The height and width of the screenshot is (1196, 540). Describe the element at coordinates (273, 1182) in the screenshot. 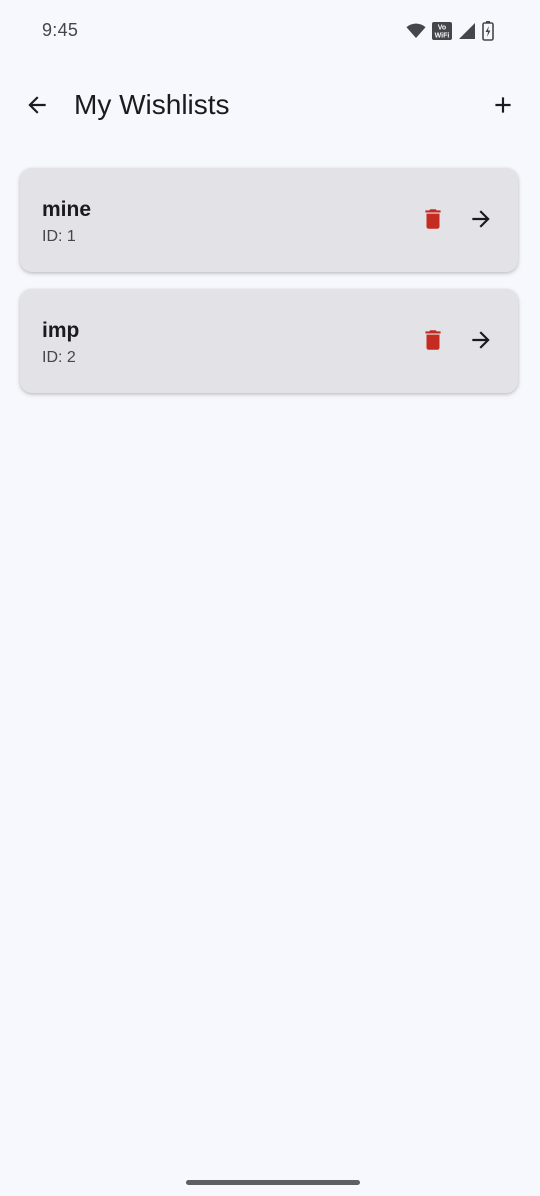

I see `home-indicator` at that location.